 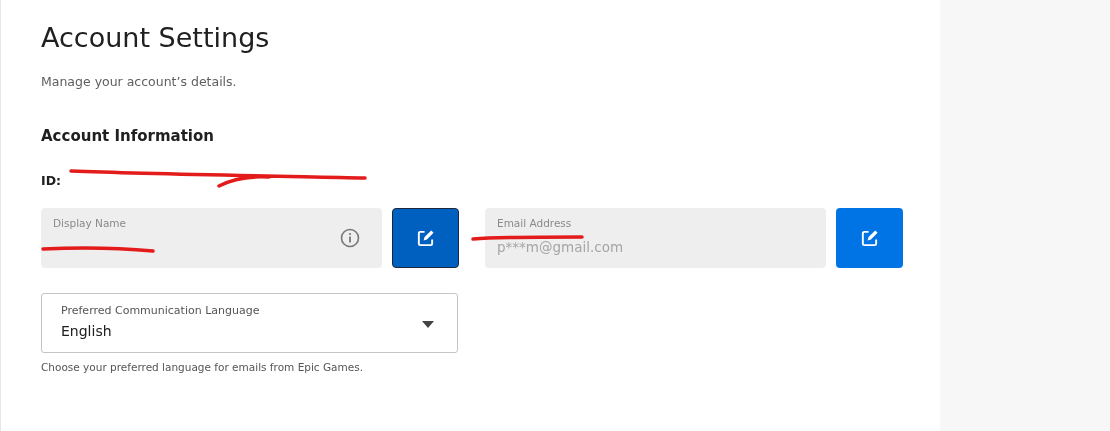 I want to click on text-field: Email Address p***m@gmail.com, so click(x=655, y=238).